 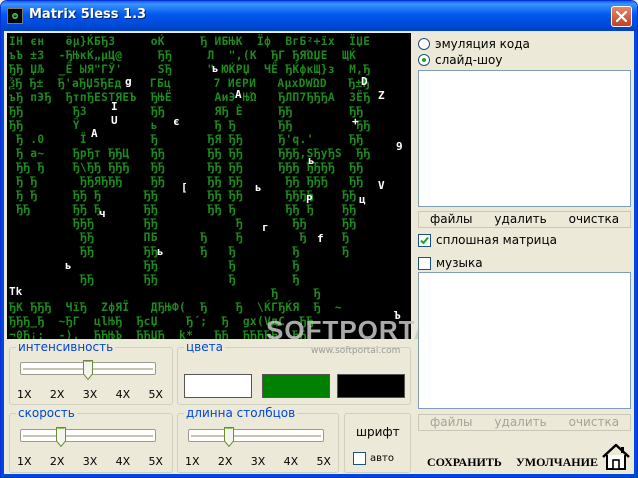 I want to click on highlight-glyph: P, so click(x=309, y=199).